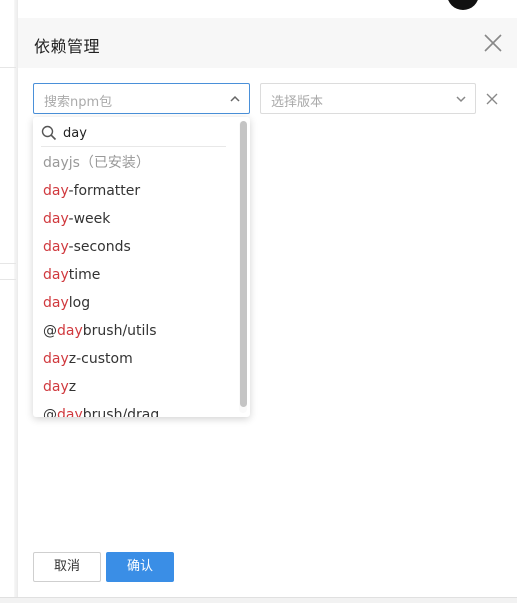 Image resolution: width=517 pixels, height=603 pixels. Describe the element at coordinates (49, 133) in the screenshot. I see `search-icon` at that location.